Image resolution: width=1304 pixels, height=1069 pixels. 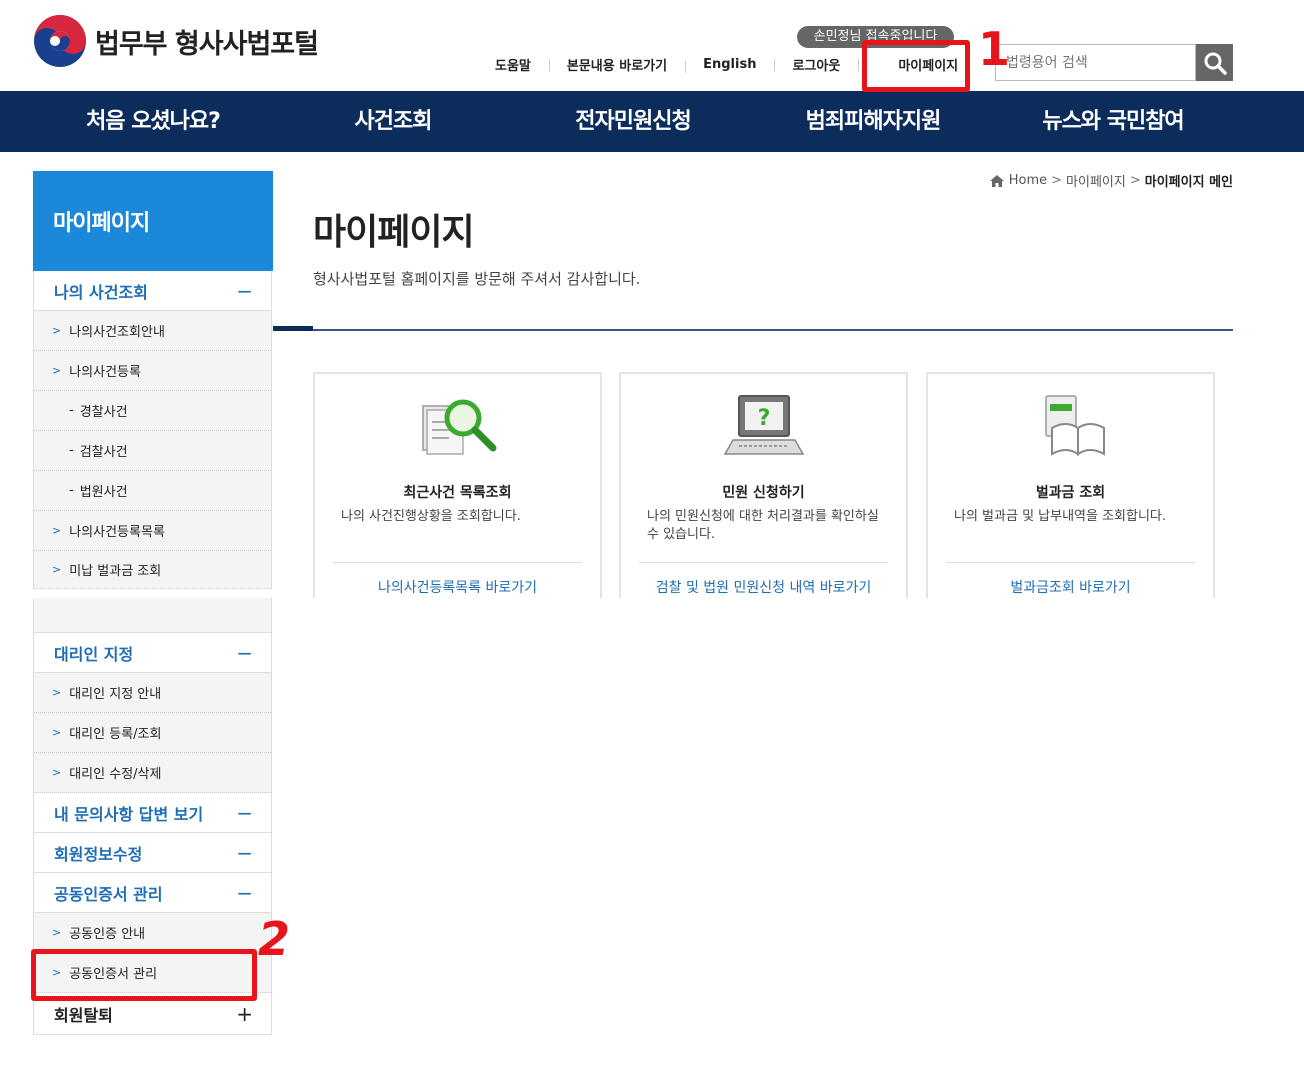 I want to click on sidebar-item-label: 나의사건조회안내, so click(x=117, y=332).